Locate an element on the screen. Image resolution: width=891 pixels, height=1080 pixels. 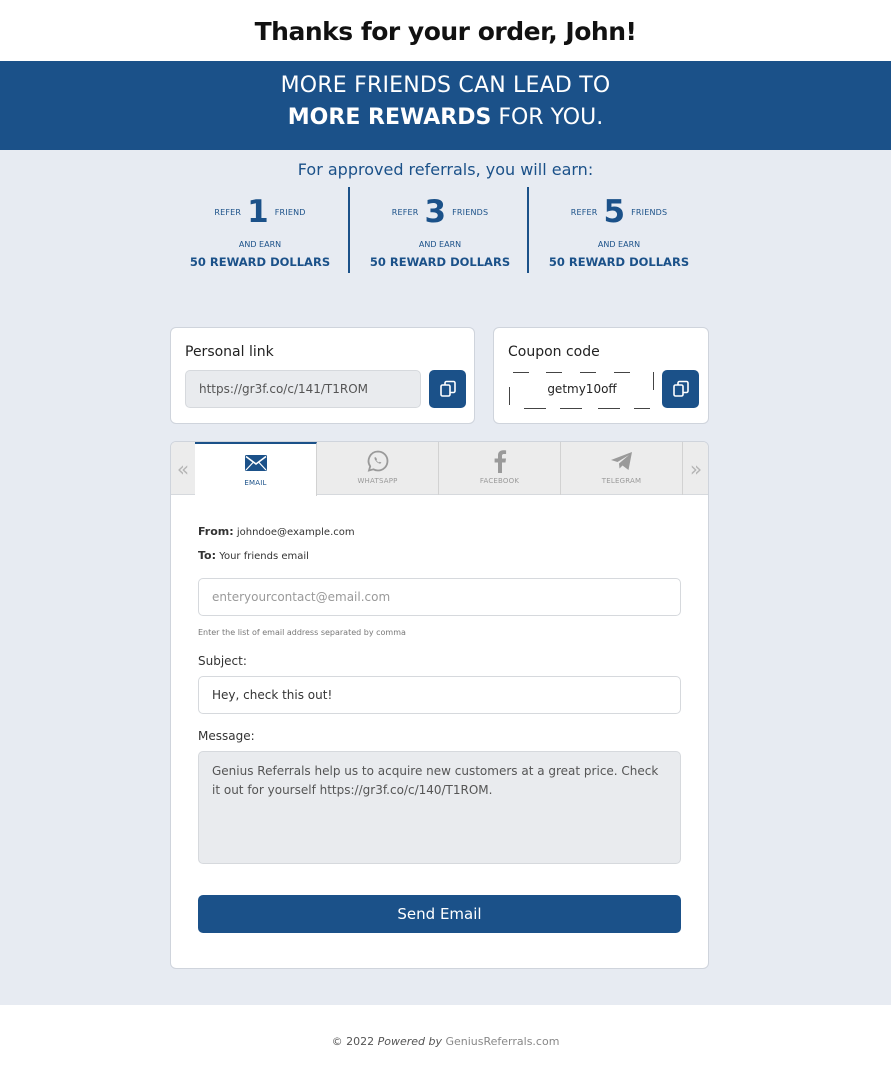
tab-label: TELEGRAM is located at coordinates (621, 481).